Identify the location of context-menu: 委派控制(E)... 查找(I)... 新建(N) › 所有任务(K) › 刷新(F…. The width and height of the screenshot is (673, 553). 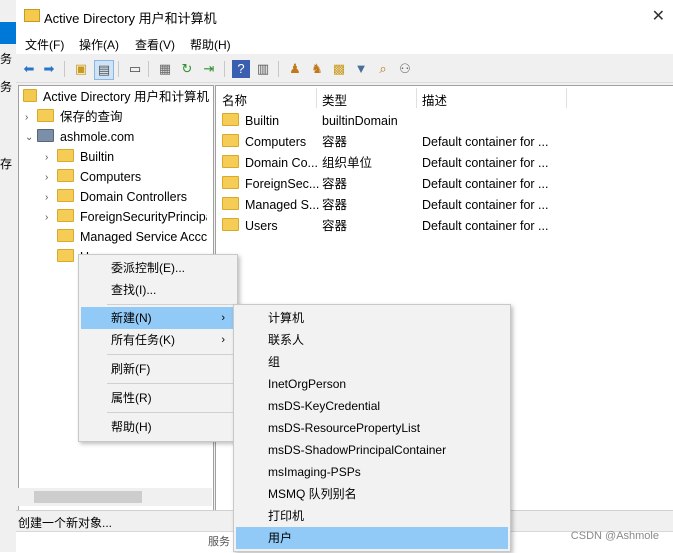
(158, 348).